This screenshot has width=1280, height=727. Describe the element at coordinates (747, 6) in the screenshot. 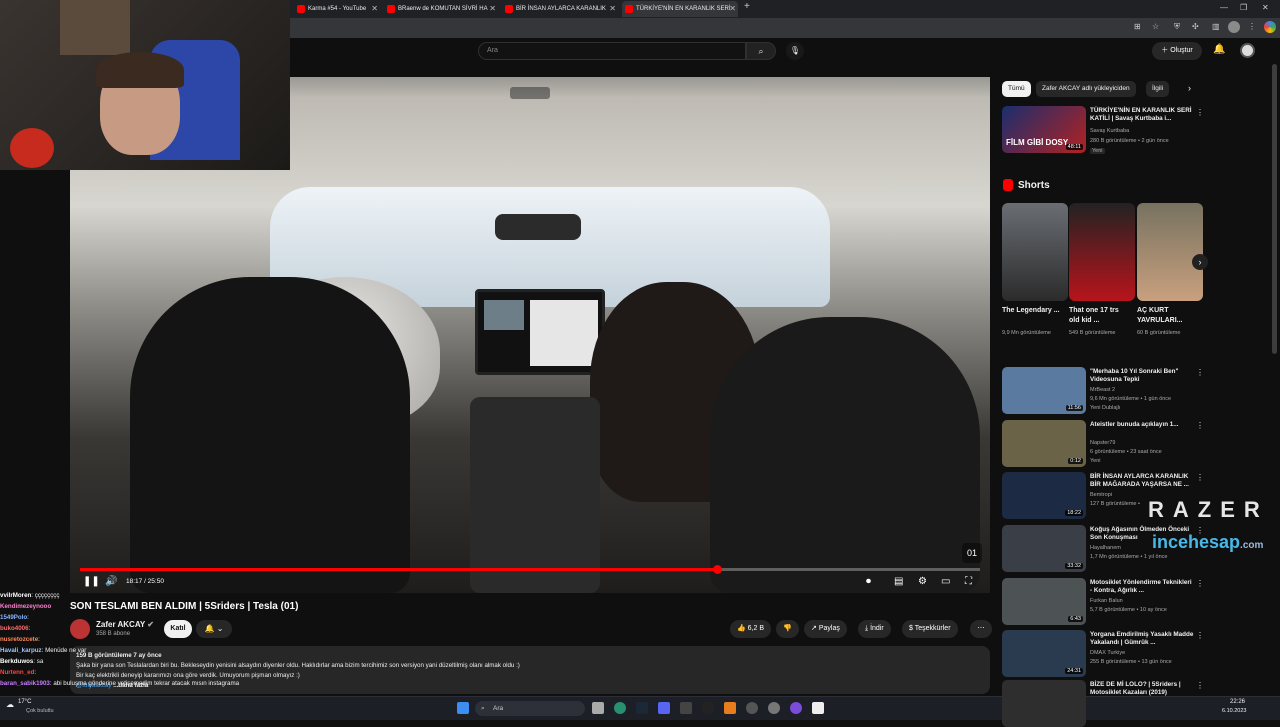

I see `new-tab-button: +` at that location.